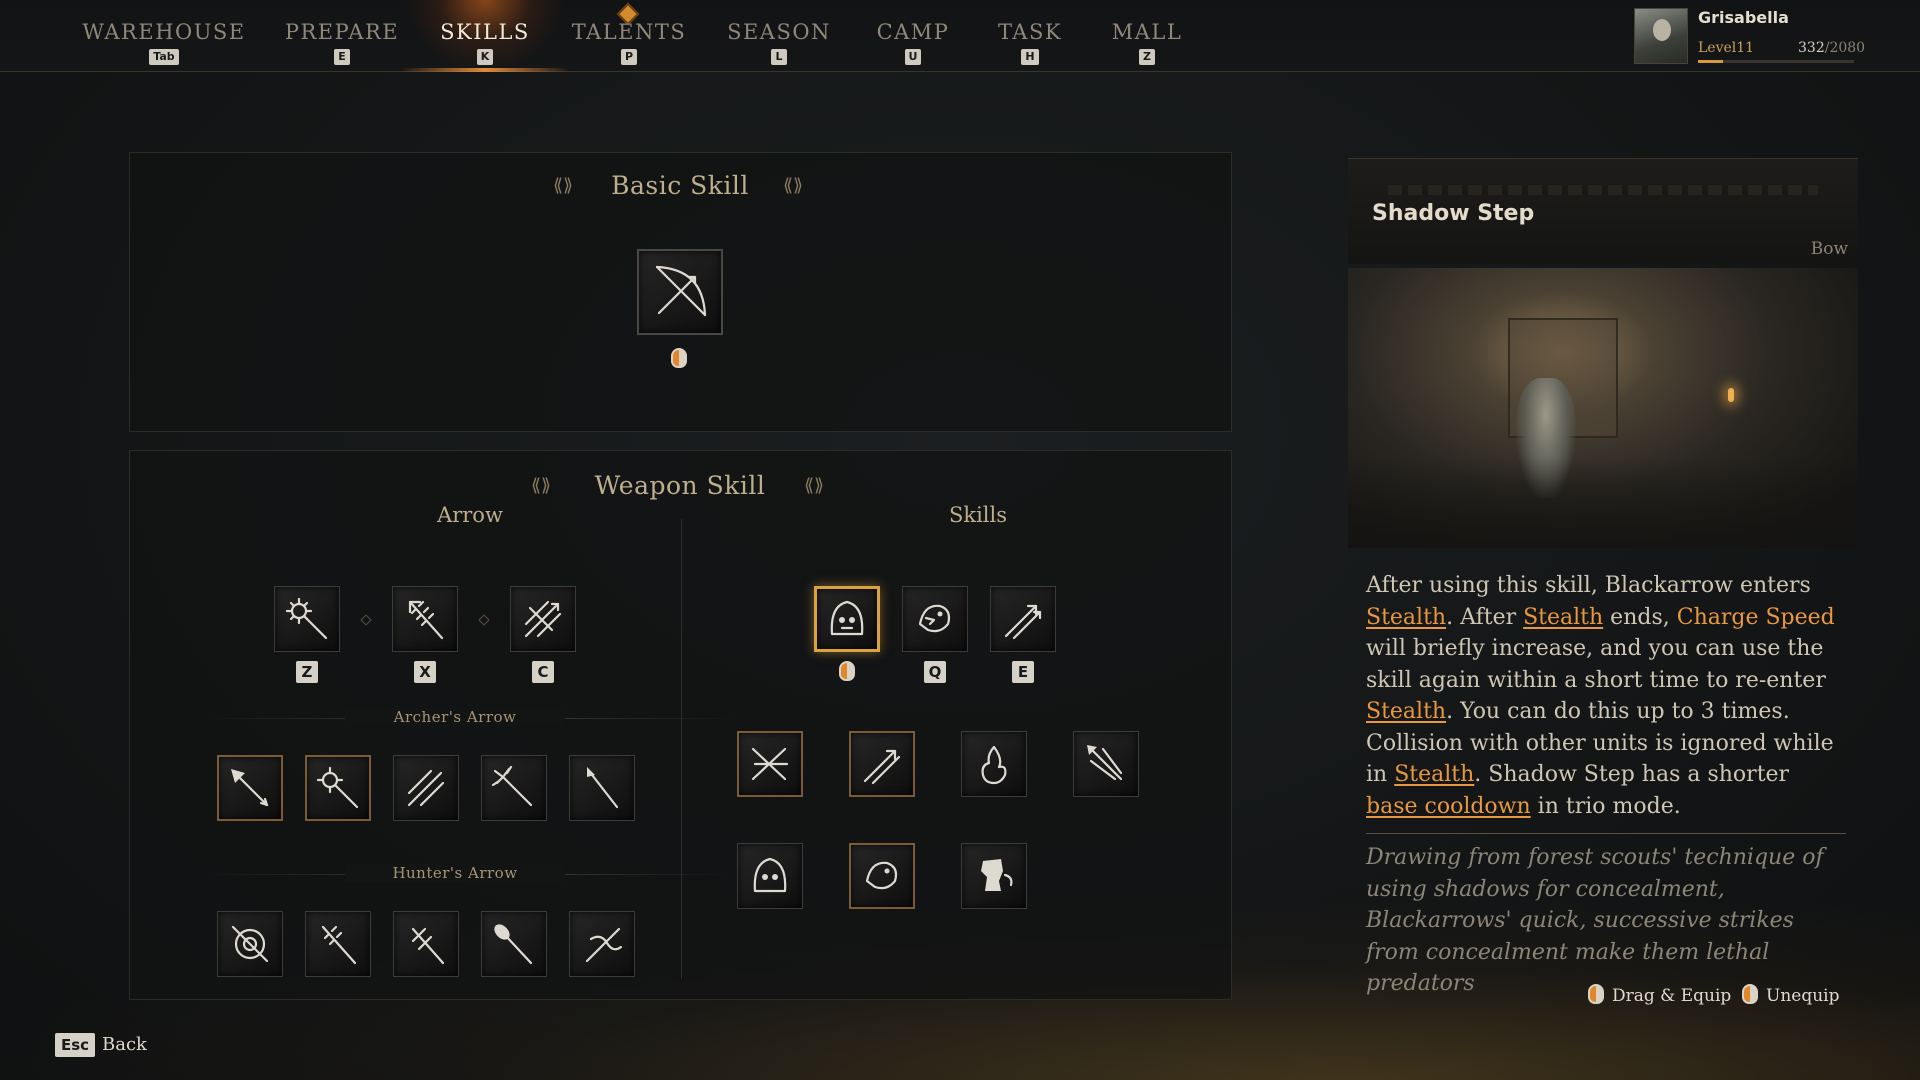 Image resolution: width=1920 pixels, height=1080 pixels. I want to click on drag-equip-hint: Drag & Equip, so click(1659, 995).